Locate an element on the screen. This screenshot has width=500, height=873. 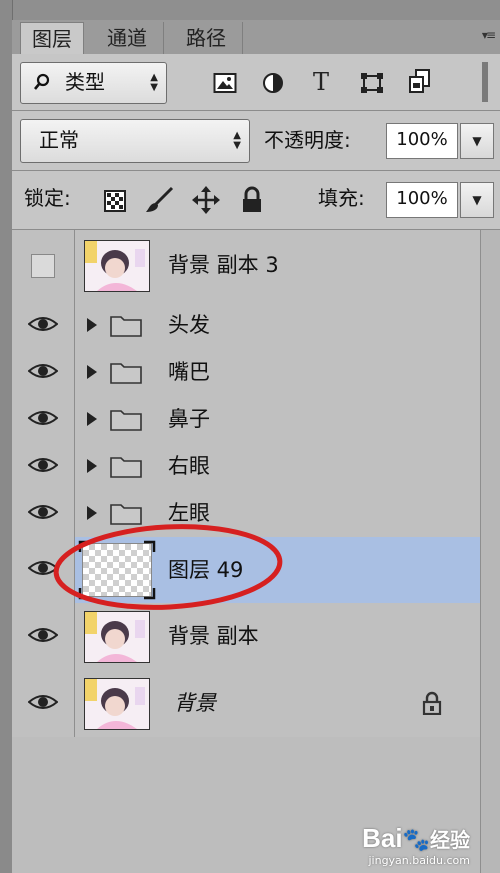
image-filter-icon is located at coordinates (225, 83).